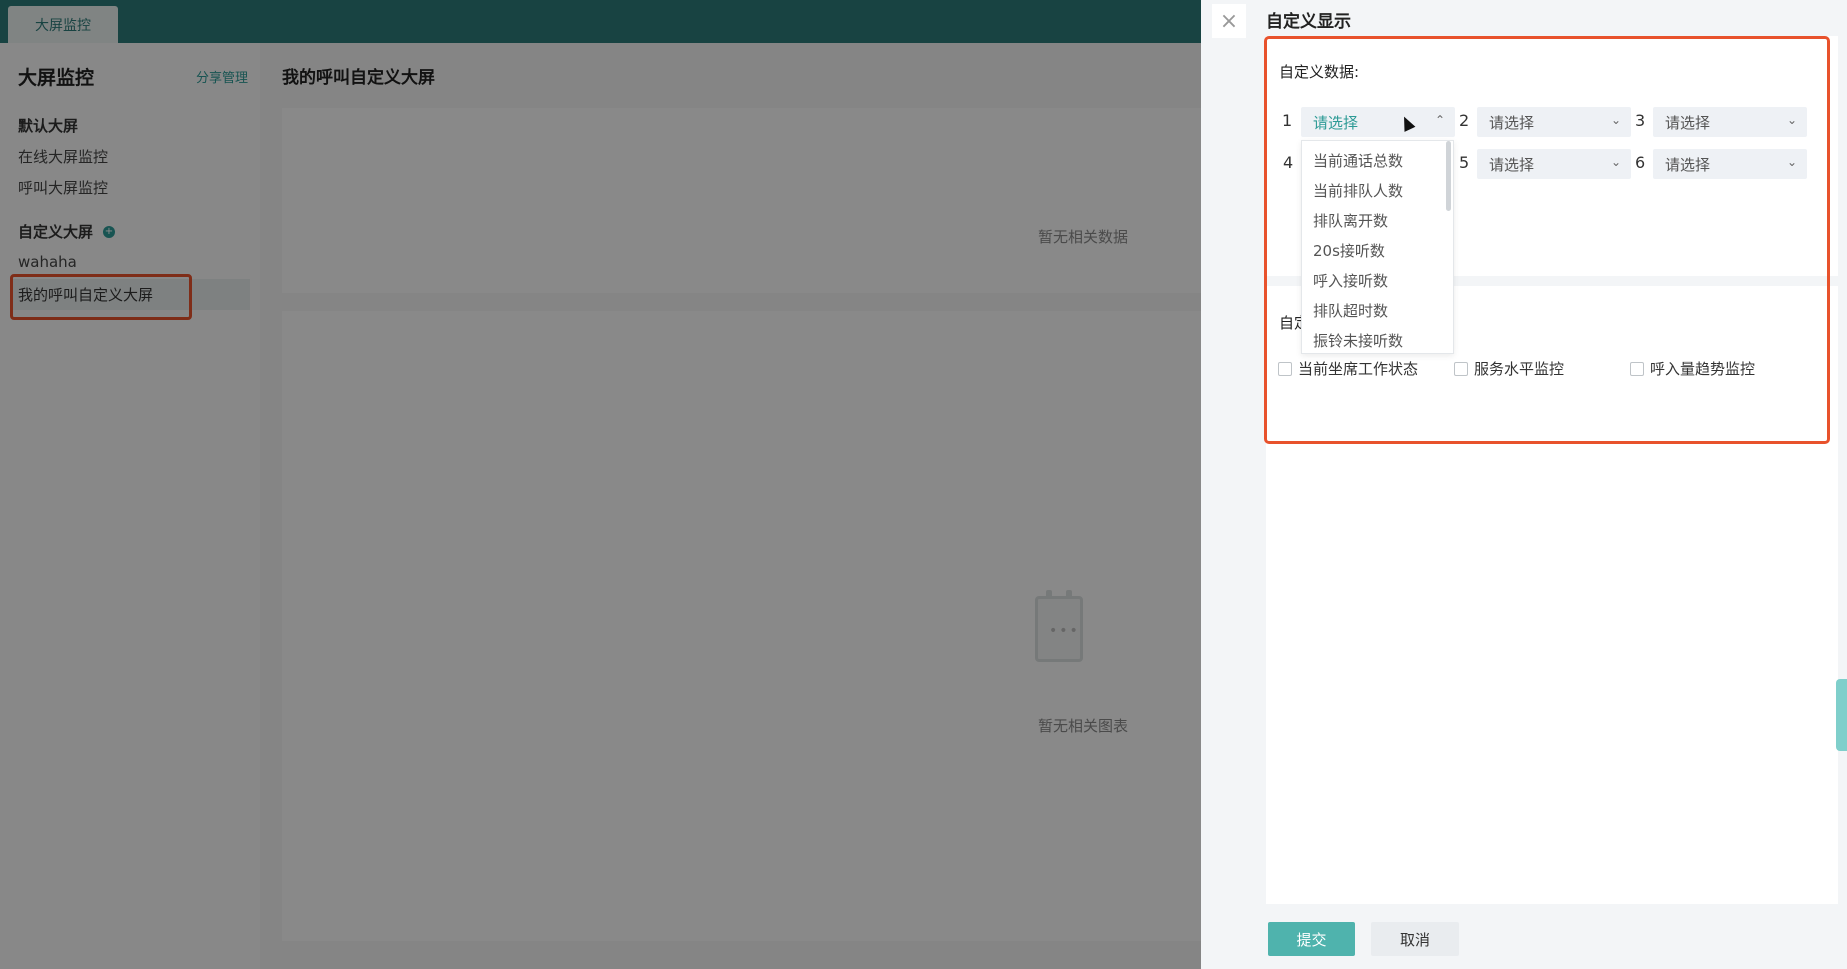 The width and height of the screenshot is (1847, 969). Describe the element at coordinates (1547, 240) in the screenshot. I see `panel-highlight-frame` at that location.